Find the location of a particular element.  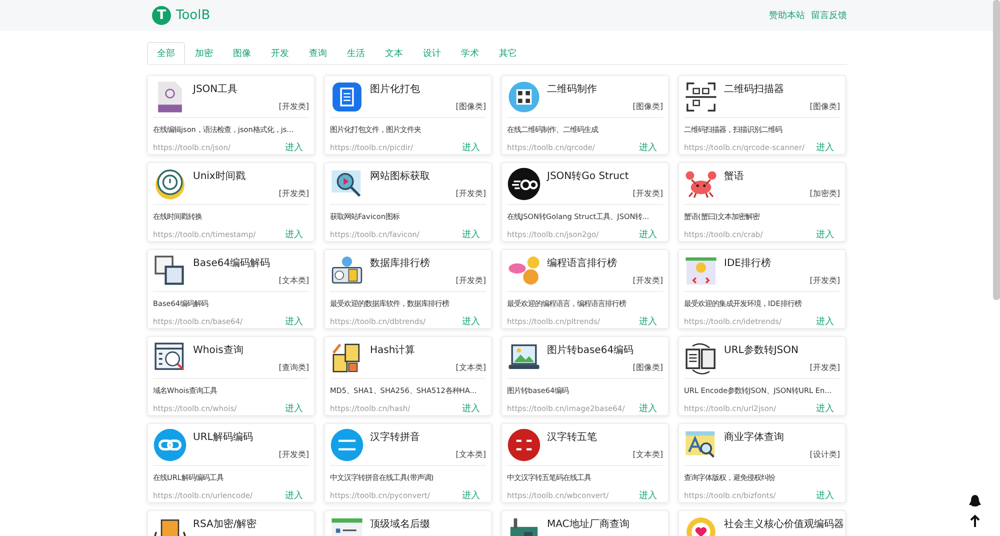

tool-title: 数据库排行榜 is located at coordinates (400, 263).